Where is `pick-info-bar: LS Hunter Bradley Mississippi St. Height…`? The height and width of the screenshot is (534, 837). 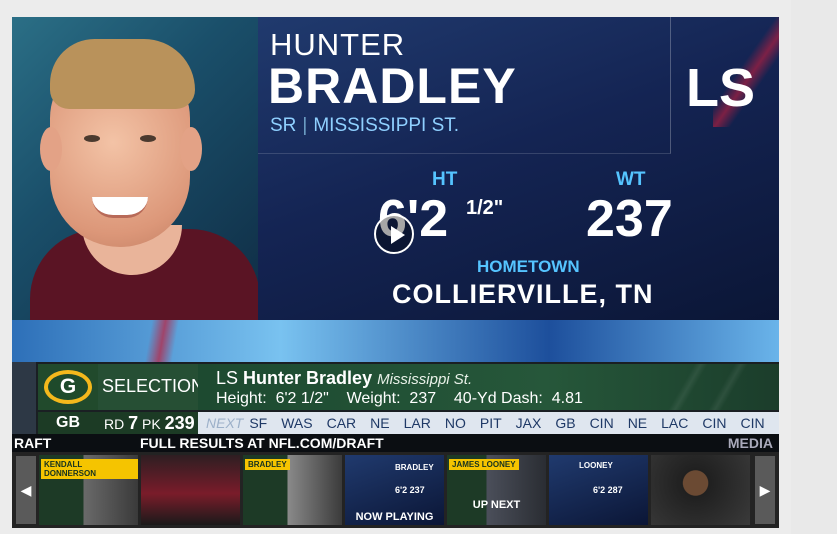 pick-info-bar: LS Hunter Bradley Mississippi St. Height… is located at coordinates (488, 387).